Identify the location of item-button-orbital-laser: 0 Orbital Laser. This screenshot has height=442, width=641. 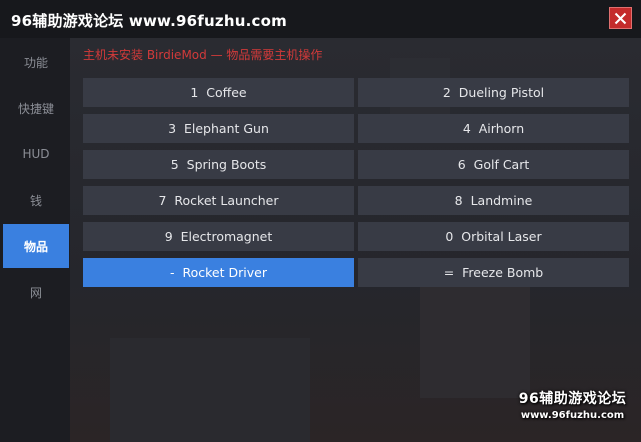
(493, 236).